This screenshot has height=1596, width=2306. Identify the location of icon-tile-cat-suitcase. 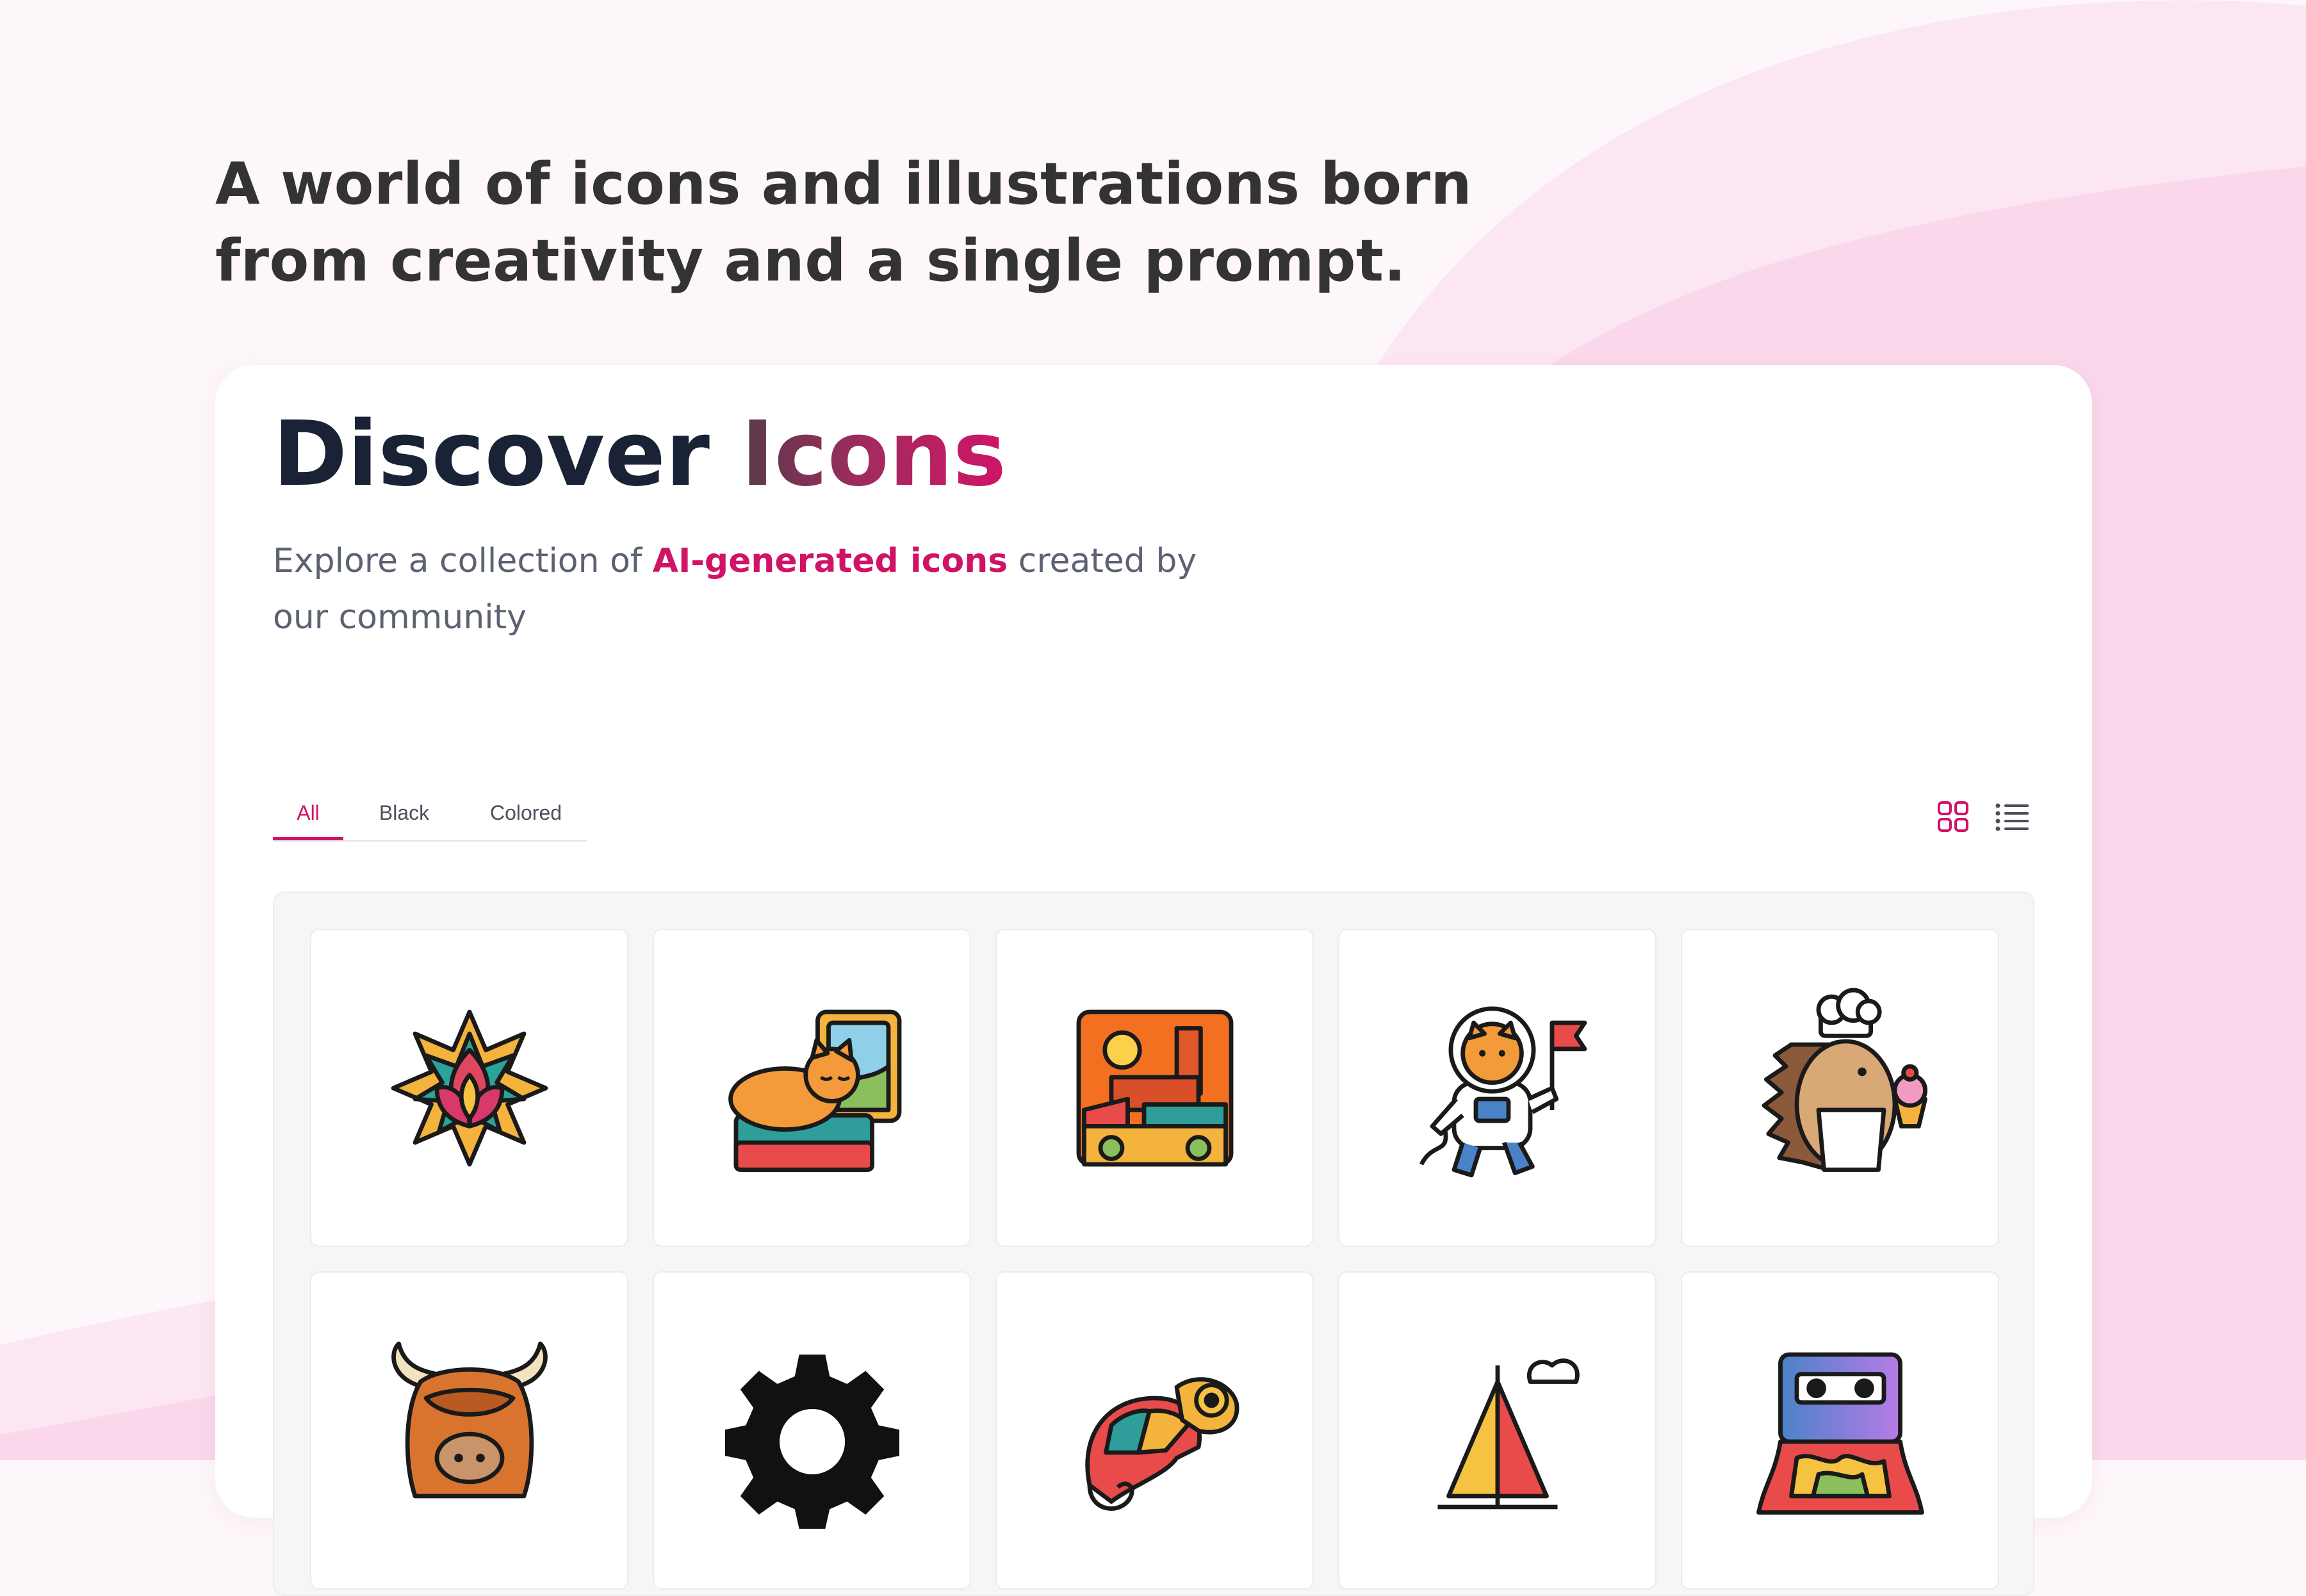
(812, 1088).